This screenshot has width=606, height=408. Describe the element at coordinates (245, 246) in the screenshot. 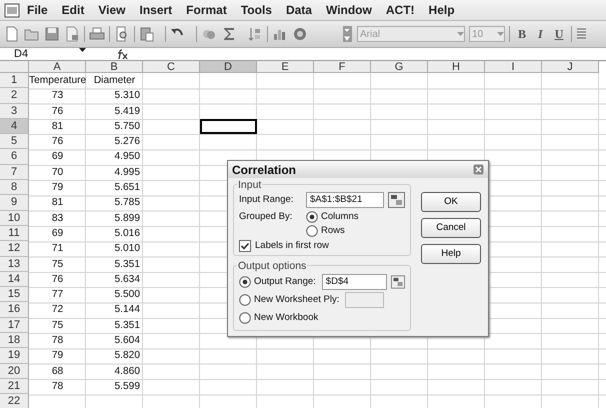

I see `checkbox` at that location.